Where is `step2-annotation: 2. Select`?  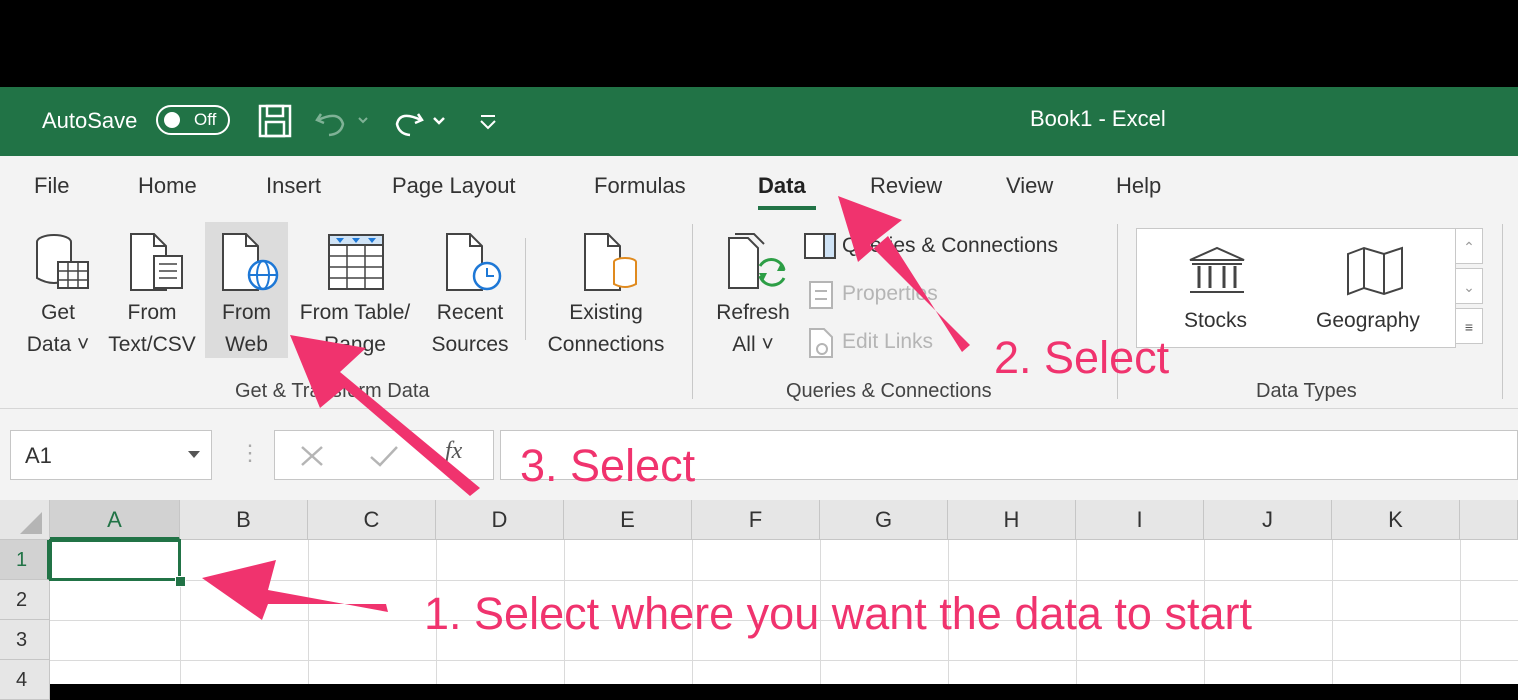
step2-annotation: 2. Select is located at coordinates (1082, 357).